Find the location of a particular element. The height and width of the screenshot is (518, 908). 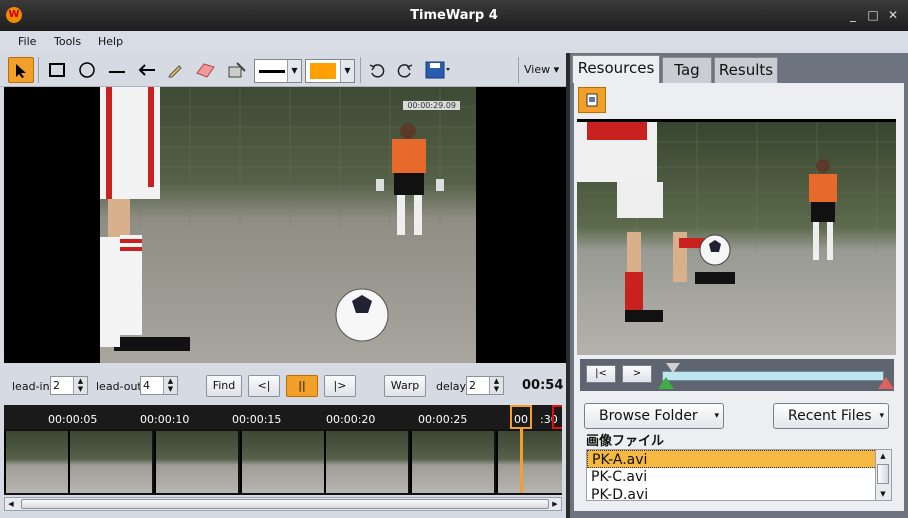

next-button: |> is located at coordinates (340, 386).